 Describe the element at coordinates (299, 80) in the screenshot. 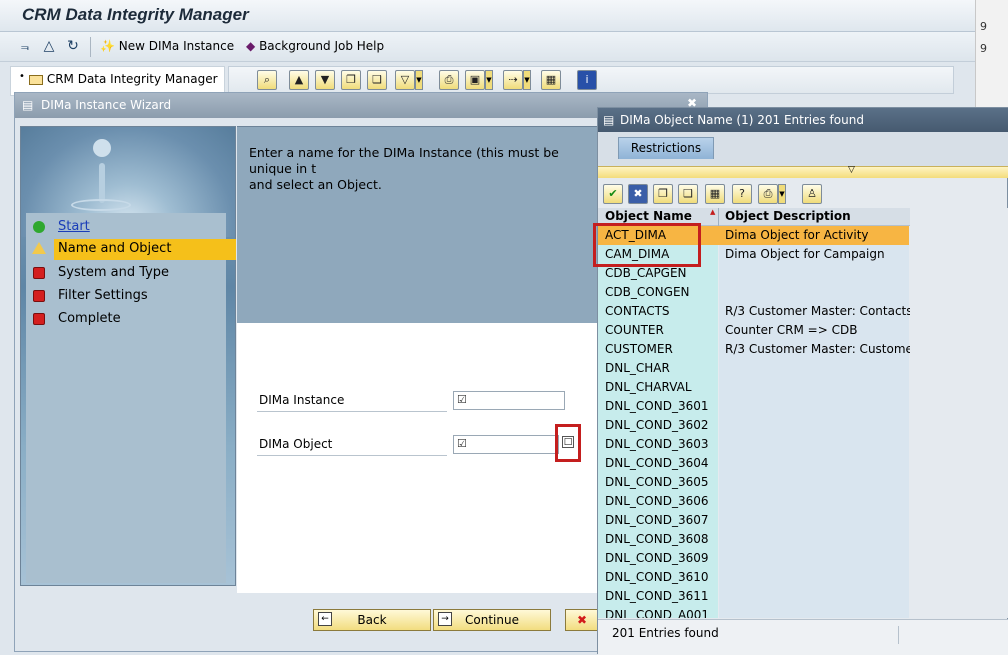

I see `sort-ascending-icon: ▲` at that location.